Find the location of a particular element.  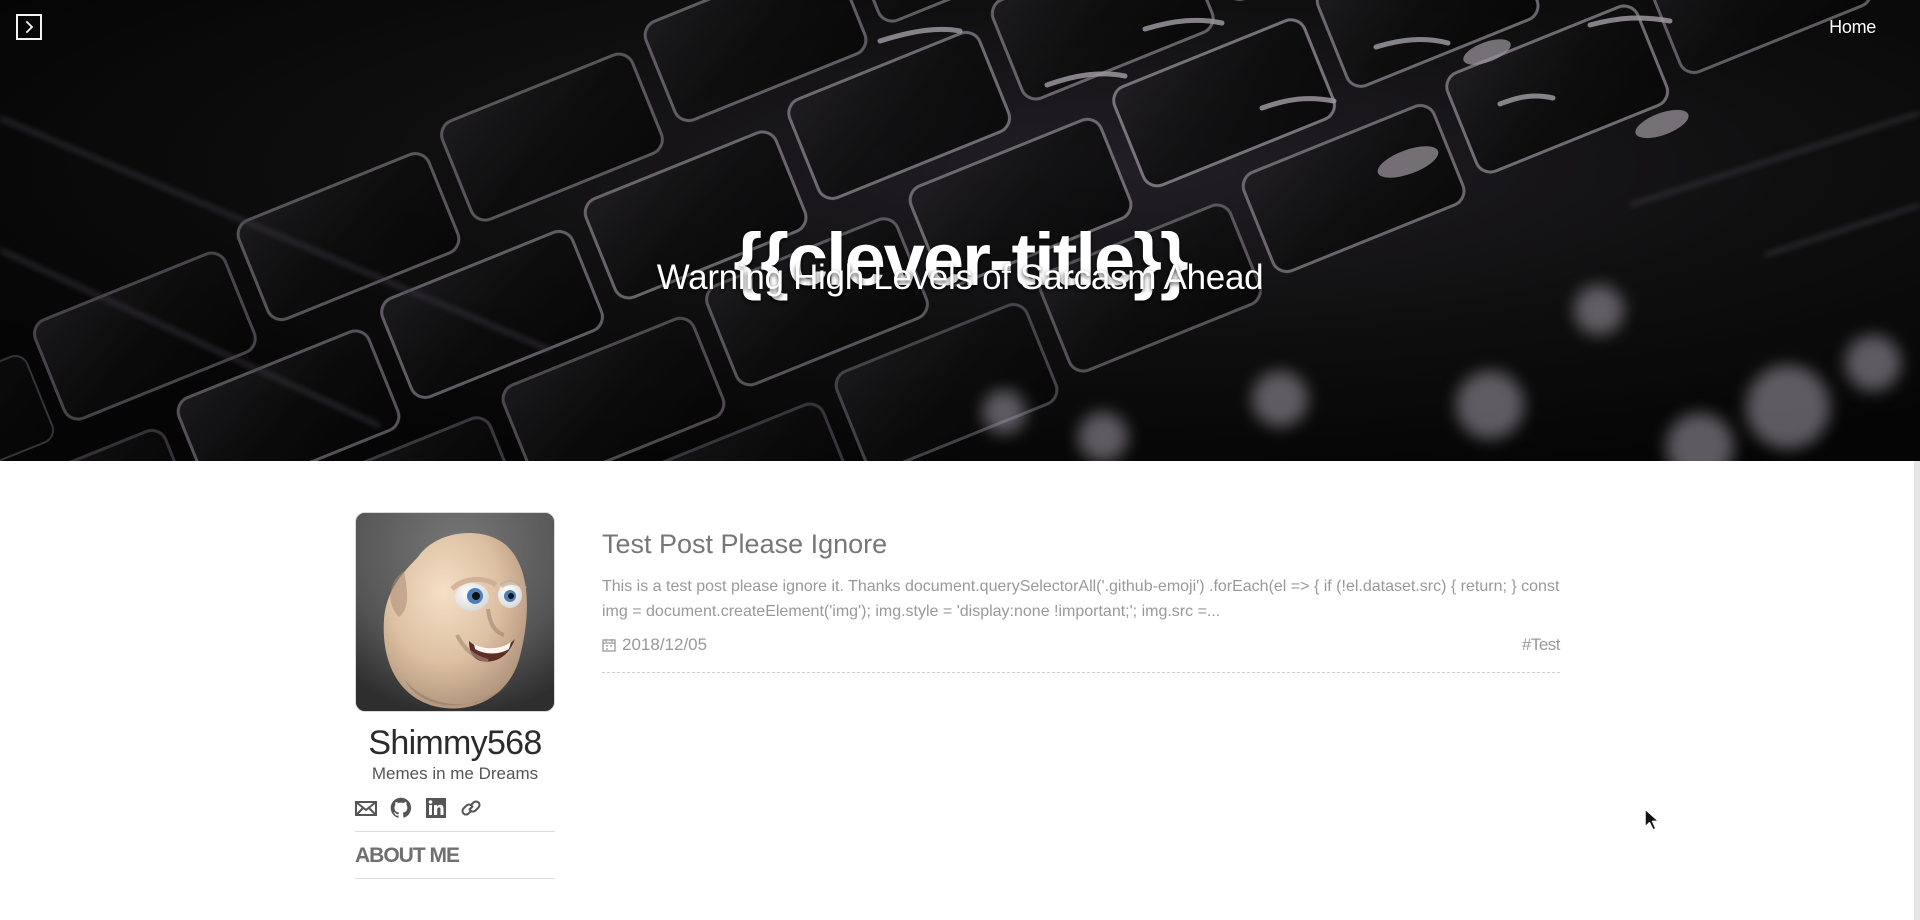

avatar-image is located at coordinates (455, 612).